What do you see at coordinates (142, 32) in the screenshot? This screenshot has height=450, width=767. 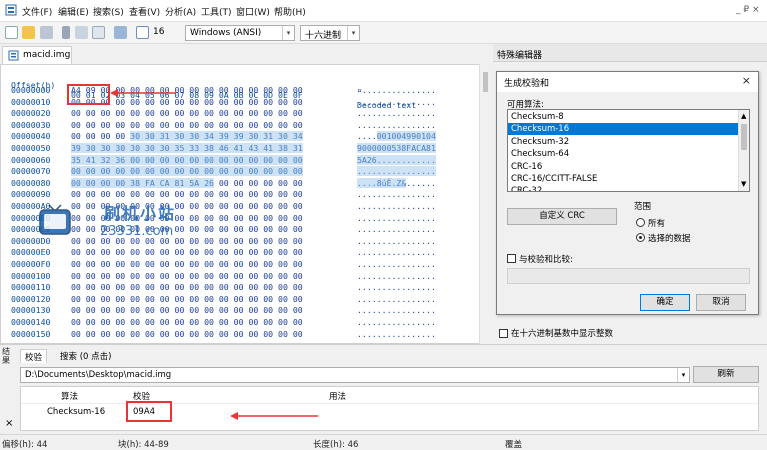 I see `width-icon` at bounding box center [142, 32].